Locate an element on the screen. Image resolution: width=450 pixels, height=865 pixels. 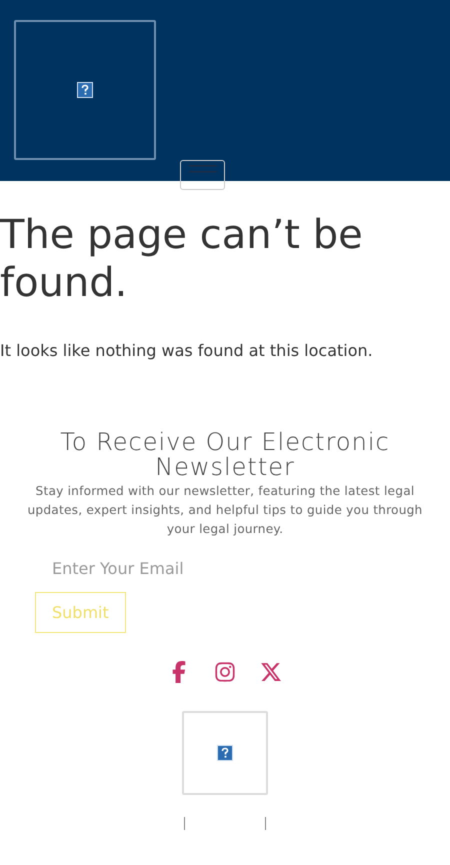
error-message: It looks like nothing was found at this location. is located at coordinates (187, 350).